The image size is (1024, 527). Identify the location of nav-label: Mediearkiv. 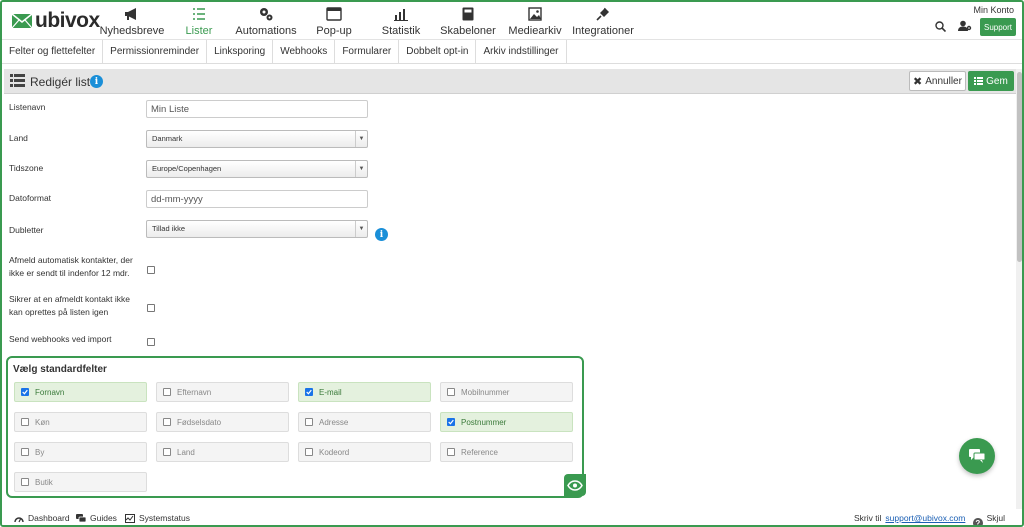
(535, 31).